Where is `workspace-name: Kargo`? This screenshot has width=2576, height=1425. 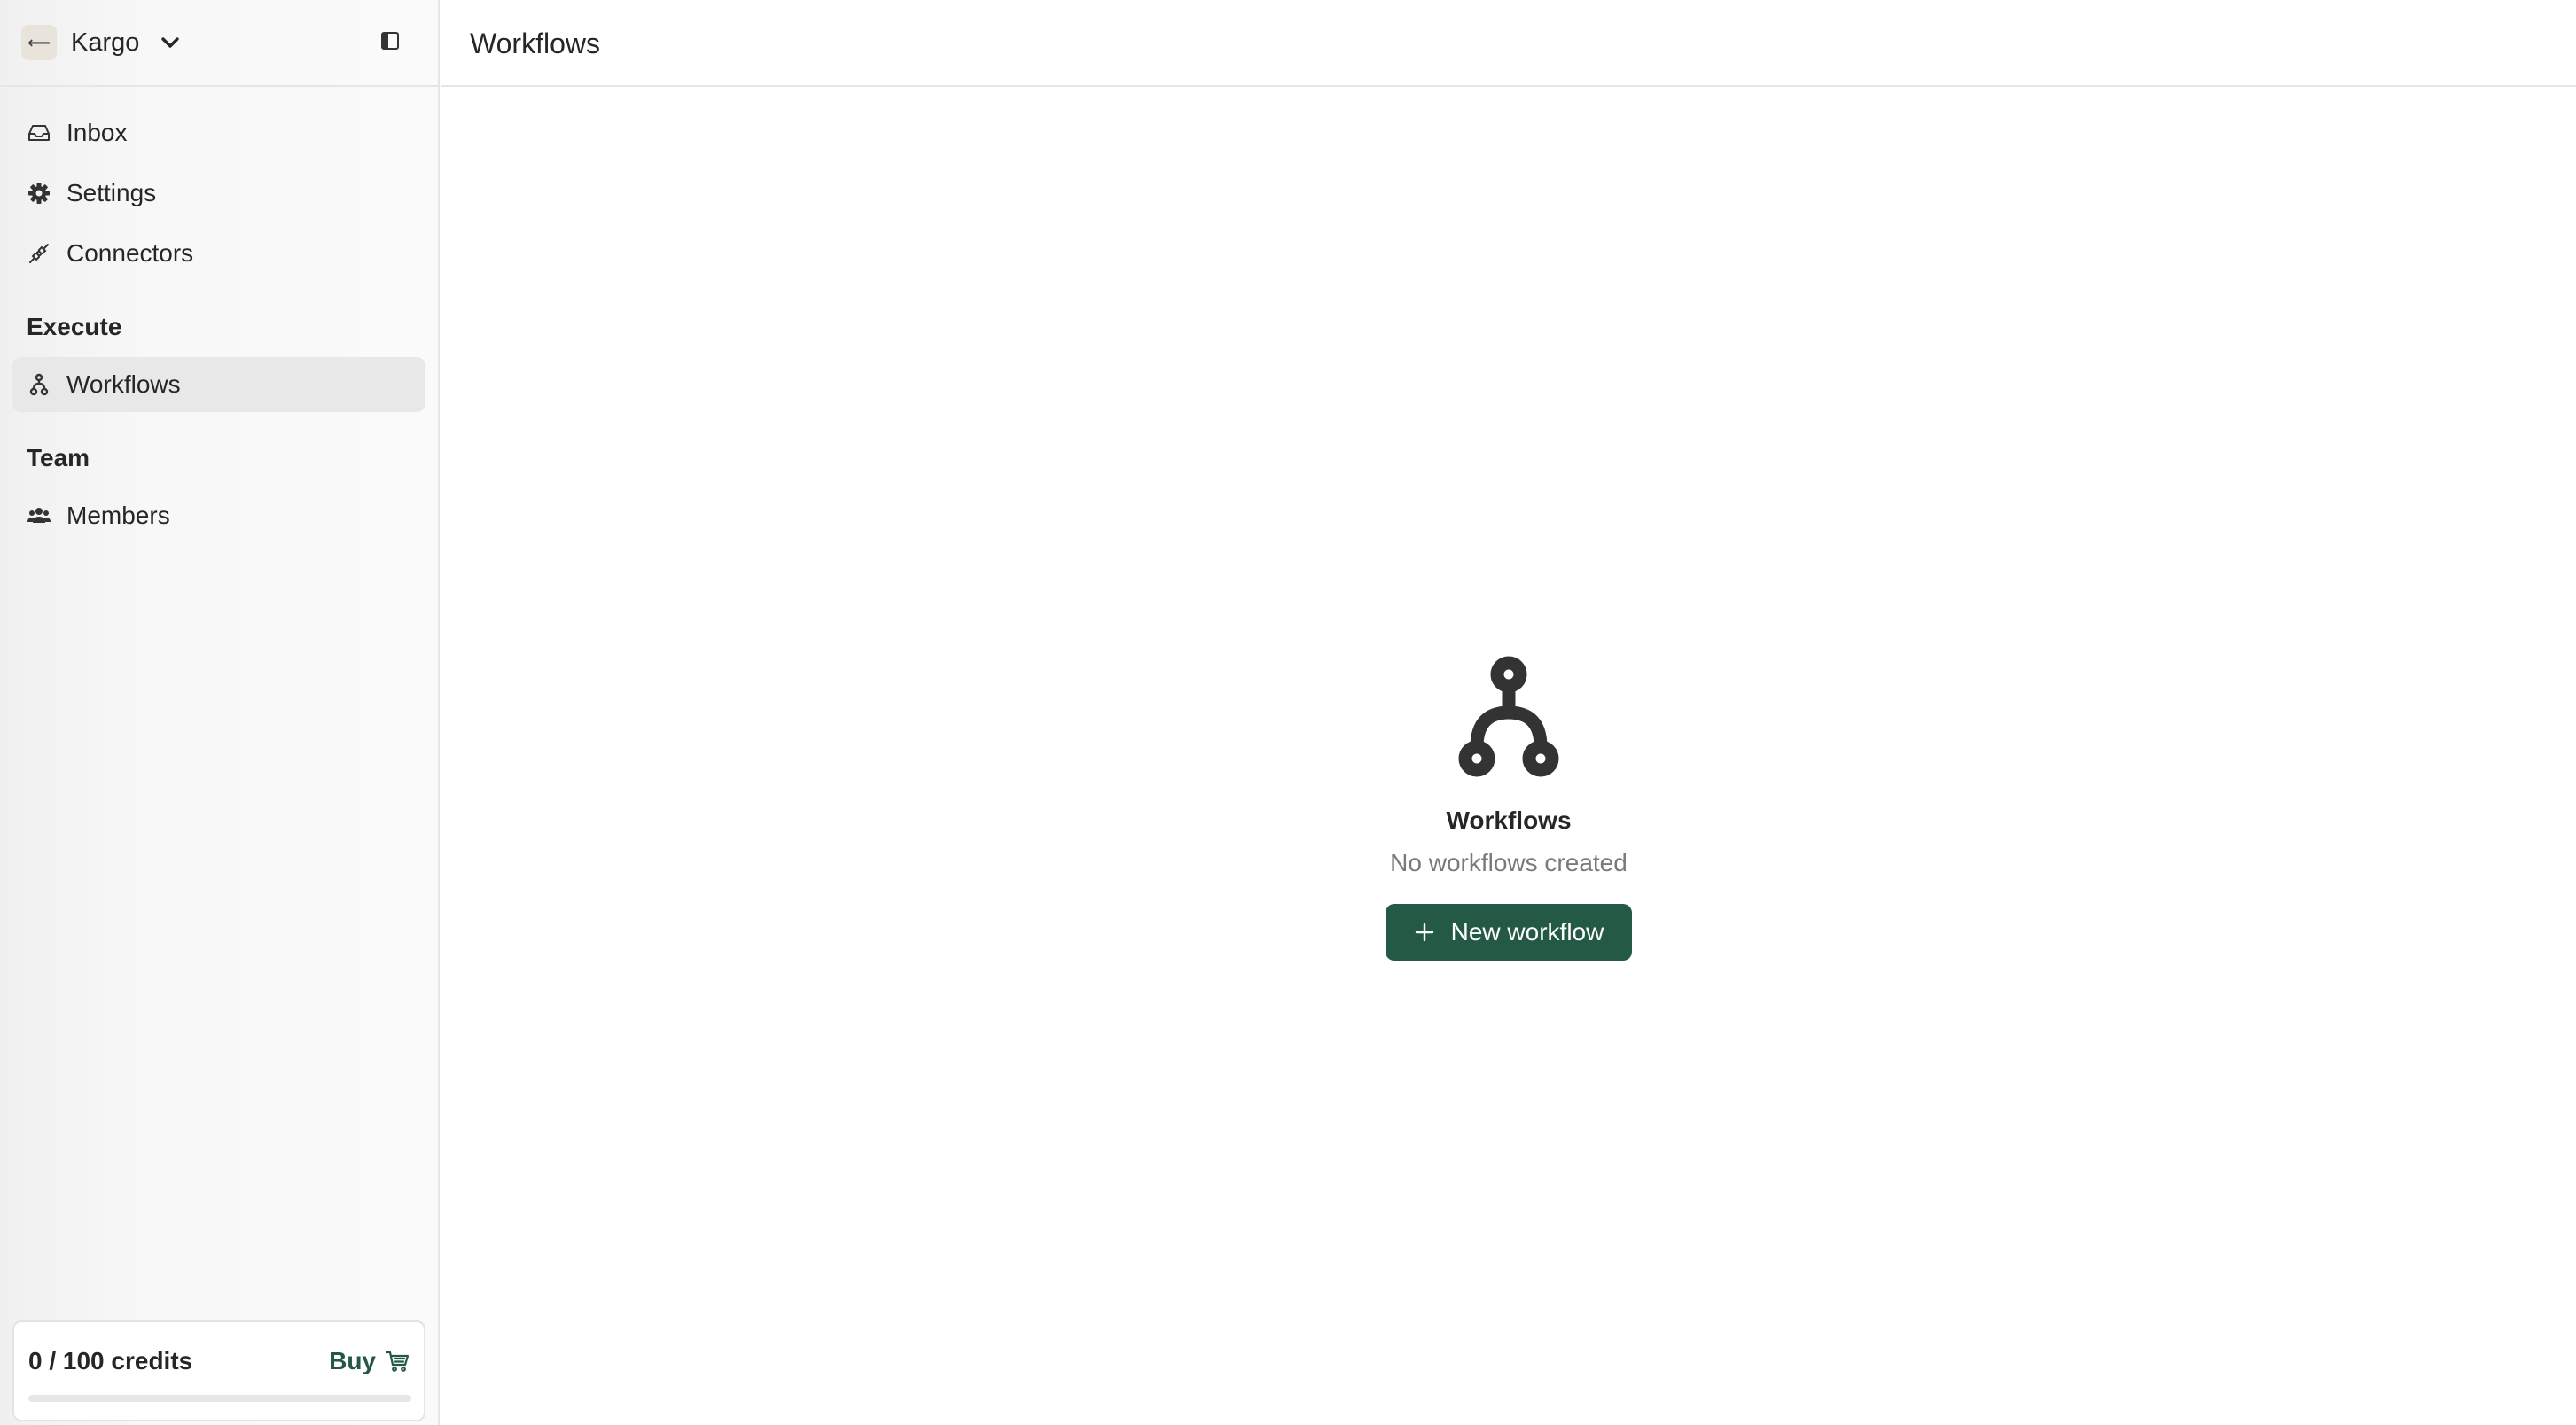 workspace-name: Kargo is located at coordinates (105, 42).